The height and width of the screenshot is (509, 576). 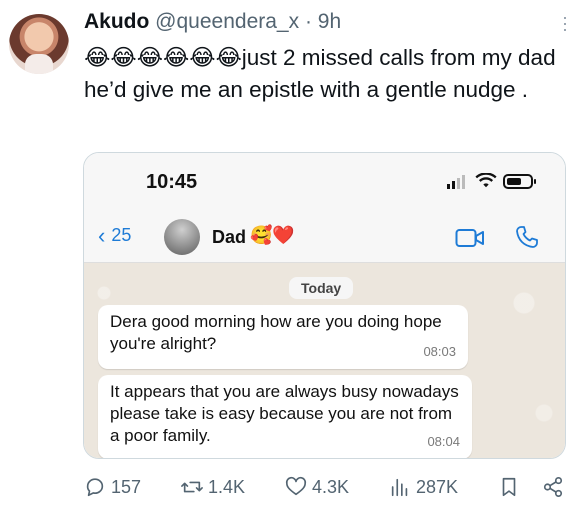 I want to click on like-count: 4.3K, so click(x=330, y=486).